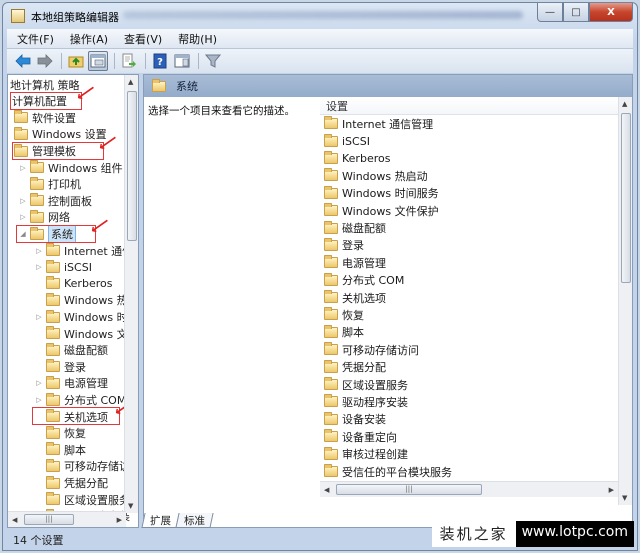 This screenshot has height=553, width=640. Describe the element at coordinates (86, 300) in the screenshot. I see `tree-item: Windows 热启` at that location.